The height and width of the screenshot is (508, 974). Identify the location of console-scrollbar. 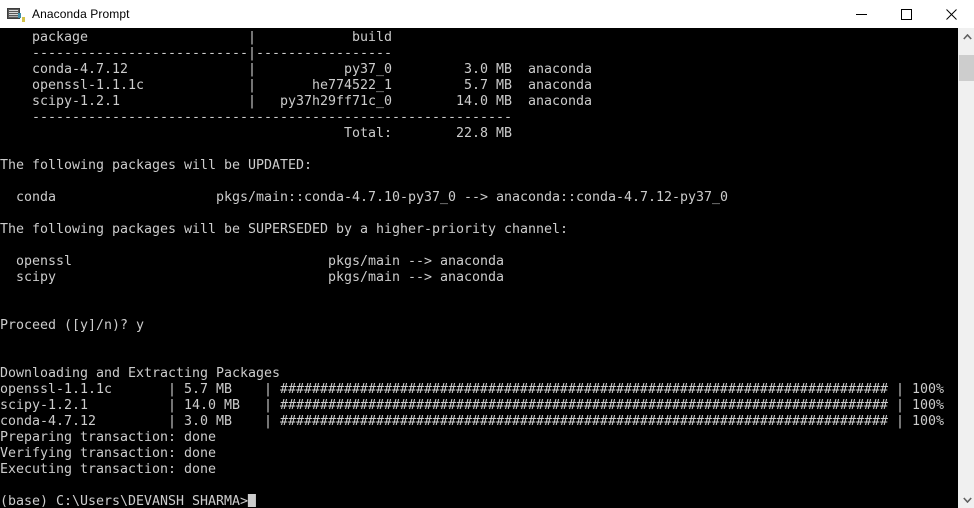
(966, 268).